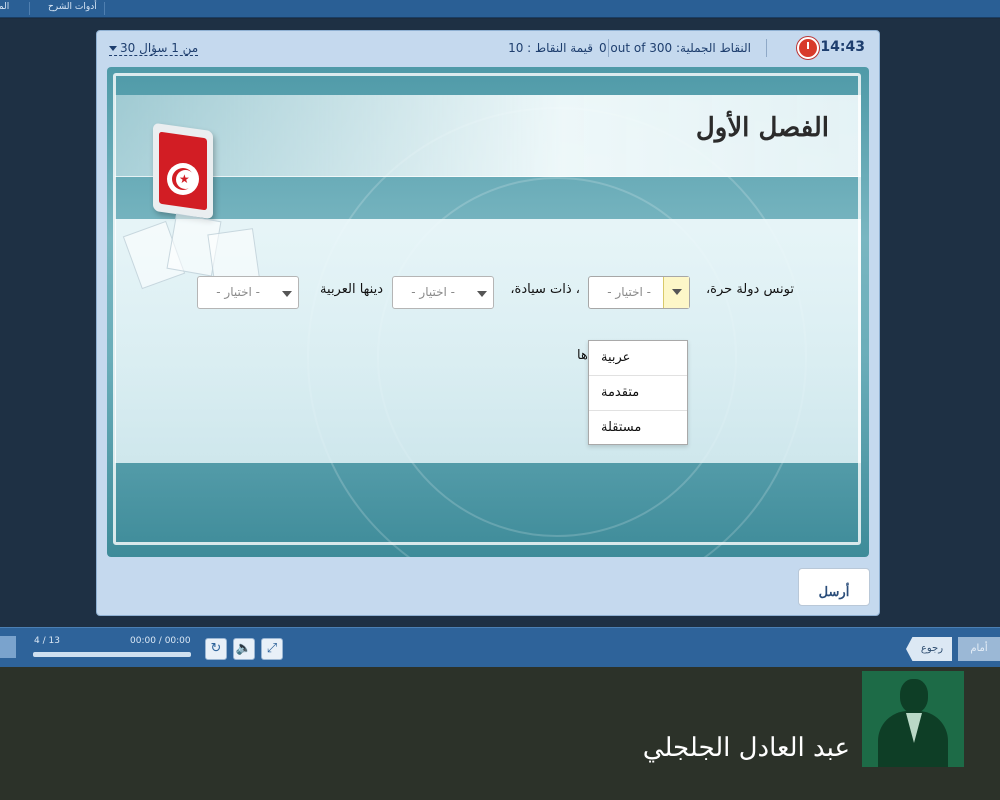 This screenshot has width=1000, height=800. I want to click on next-button: أمام, so click(979, 649).